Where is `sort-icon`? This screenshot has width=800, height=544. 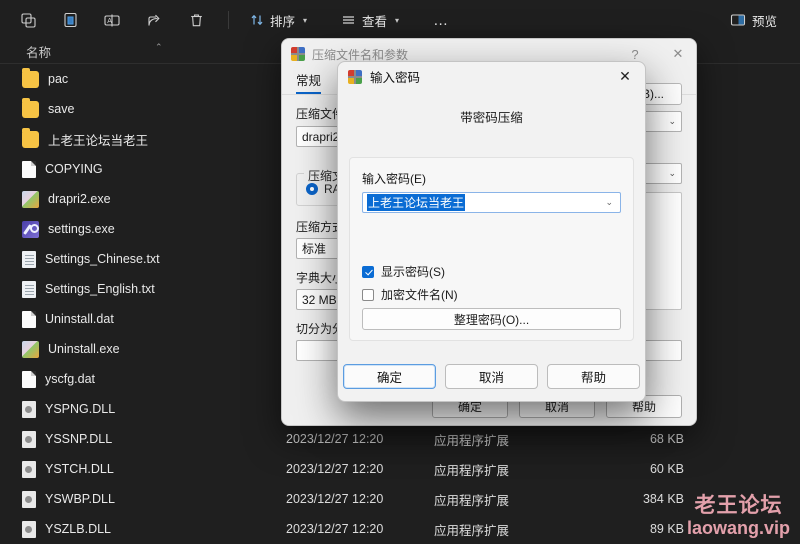
sort-icon is located at coordinates (257, 20).